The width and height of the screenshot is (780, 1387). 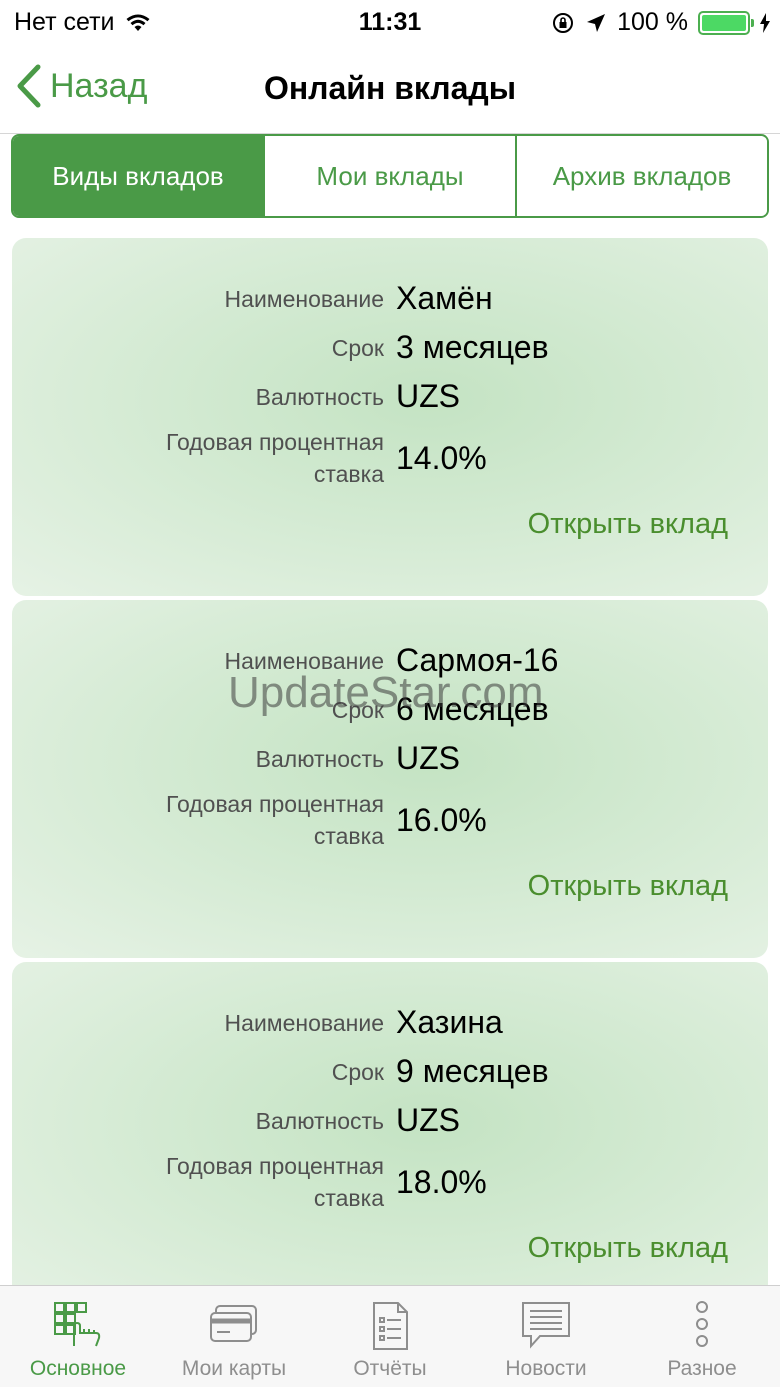 What do you see at coordinates (441, 1181) in the screenshot?
I see `rate-value: 18.0%` at bounding box center [441, 1181].